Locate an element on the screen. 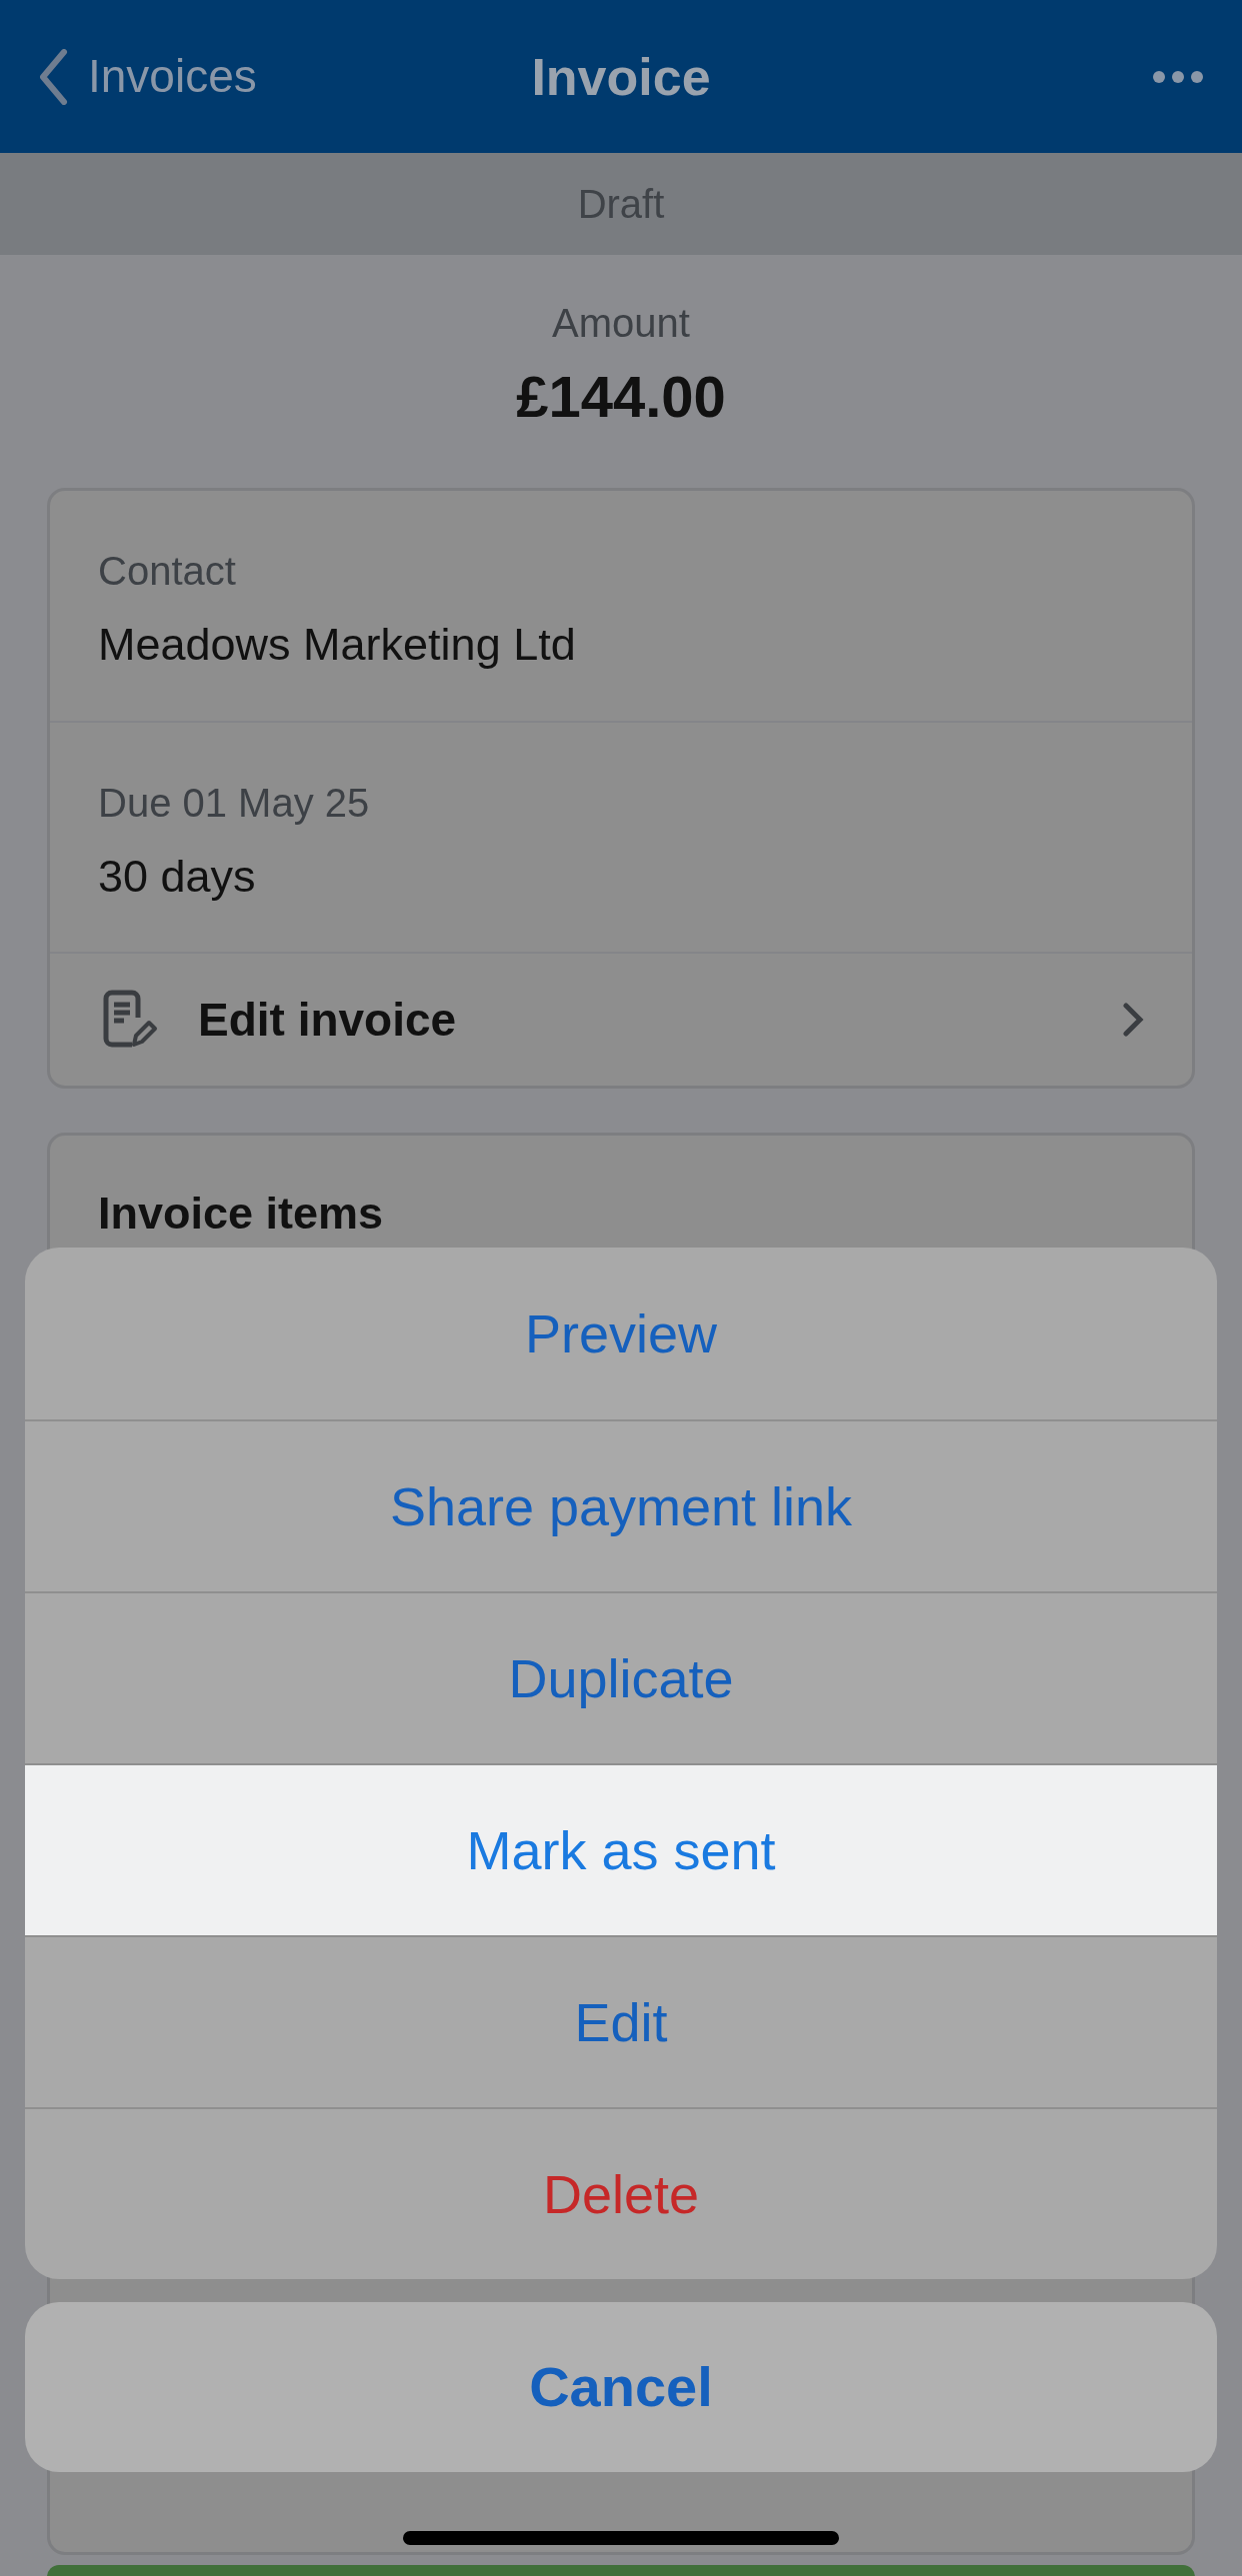 The width and height of the screenshot is (1242, 2576). edit-invoice-link: Edit invoice is located at coordinates (640, 1020).